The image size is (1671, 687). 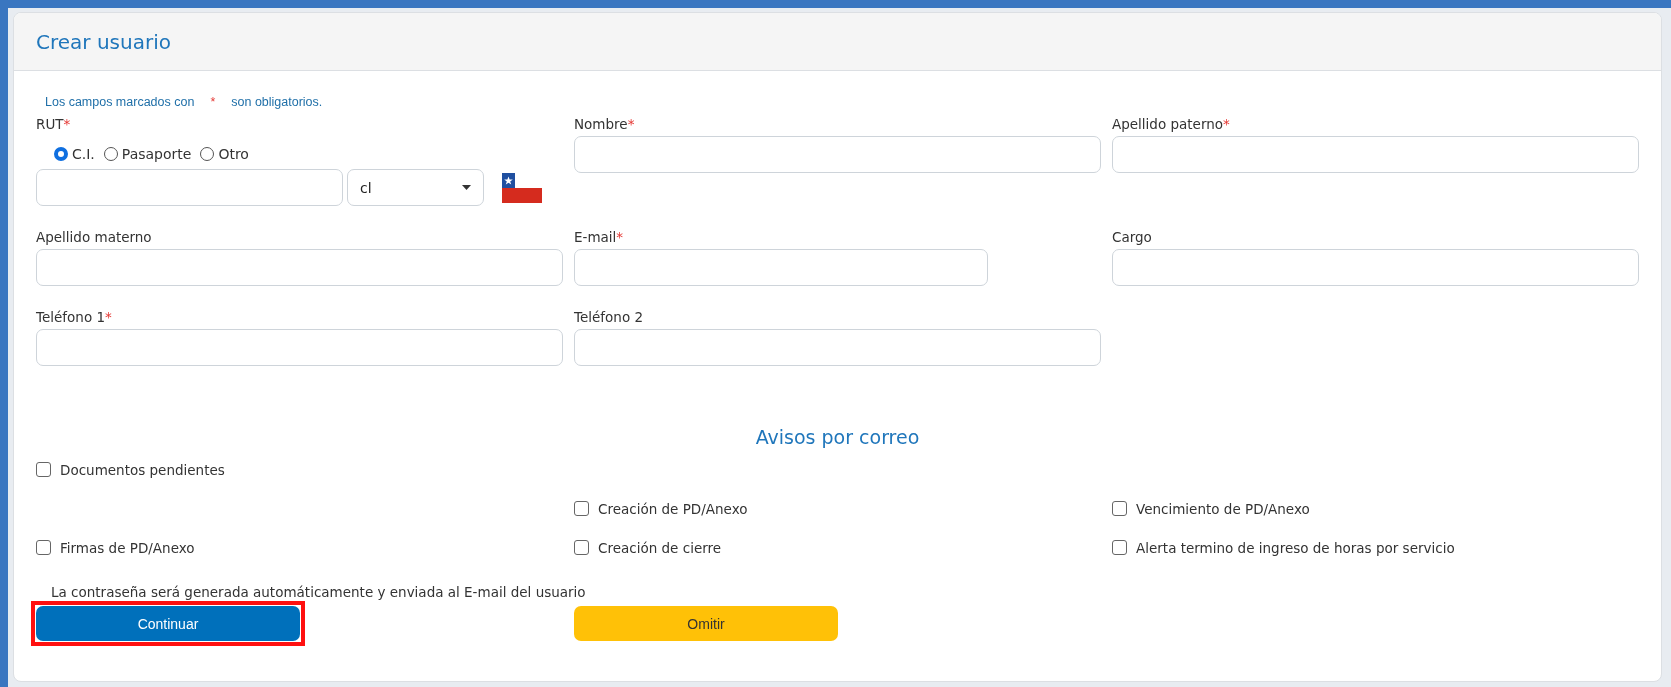 I want to click on notification-checkbox: Creación de PD/Anexo, so click(x=837, y=508).